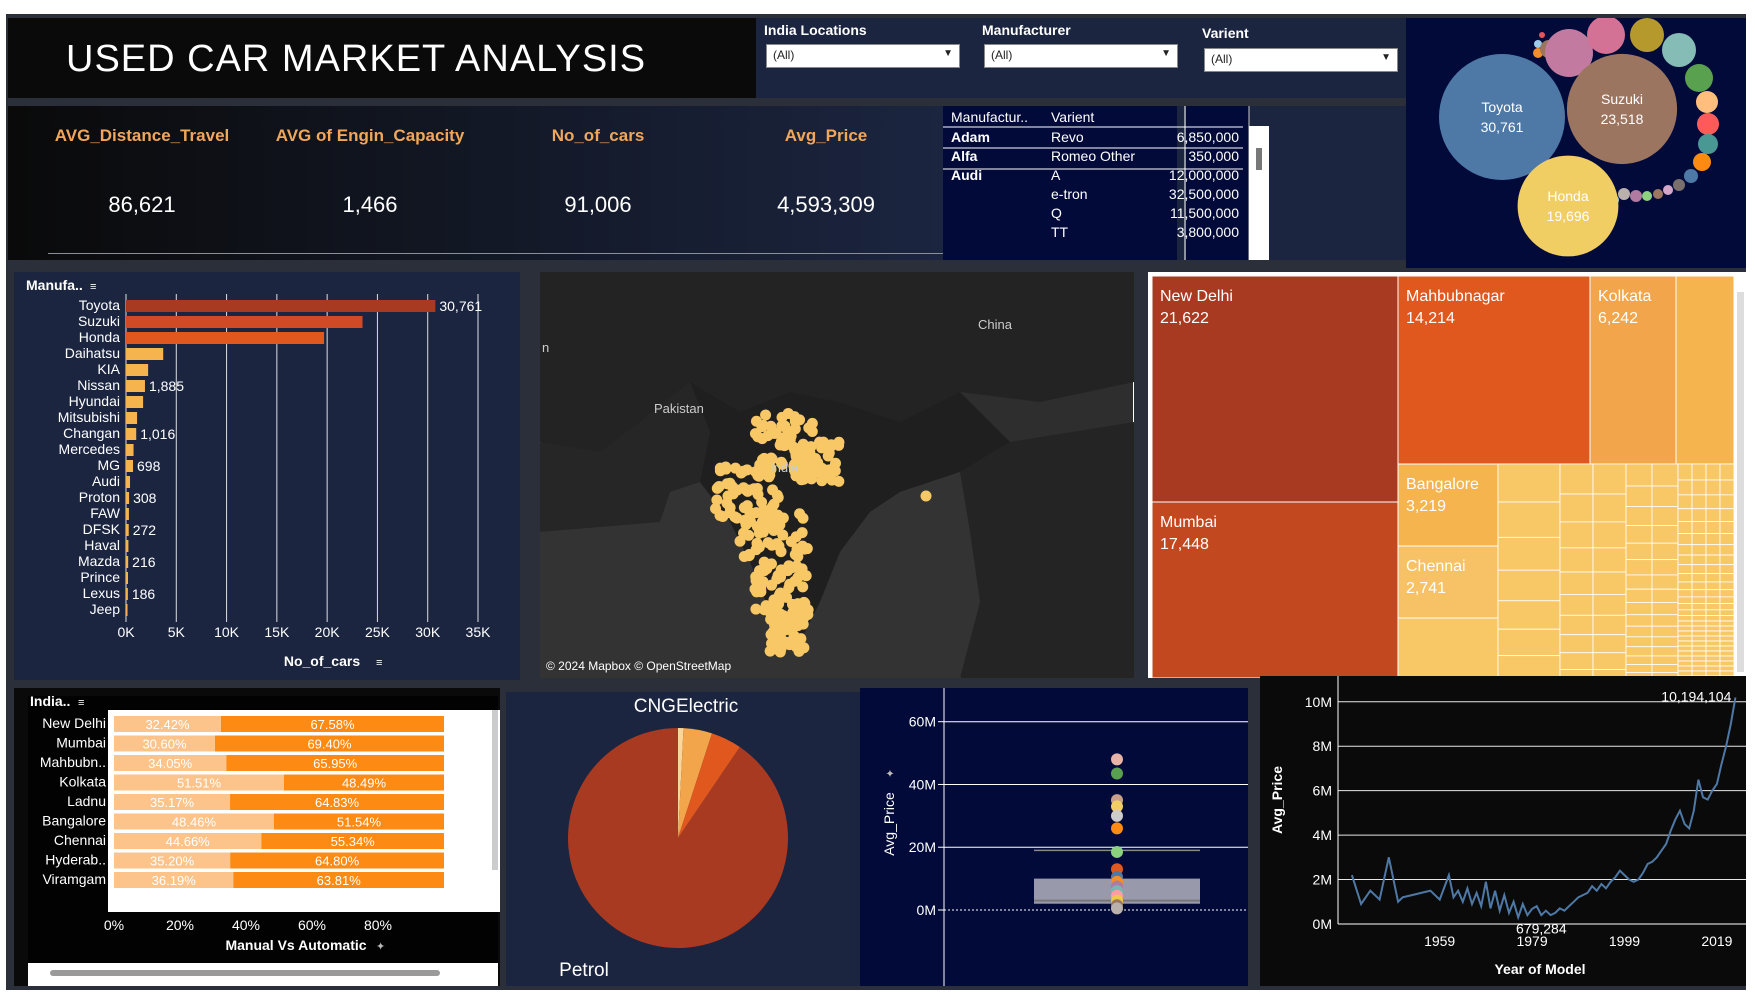 Image resolution: width=1755 pixels, height=1006 pixels. What do you see at coordinates (244, 322) in the screenshot?
I see `bar-suzuki` at bounding box center [244, 322].